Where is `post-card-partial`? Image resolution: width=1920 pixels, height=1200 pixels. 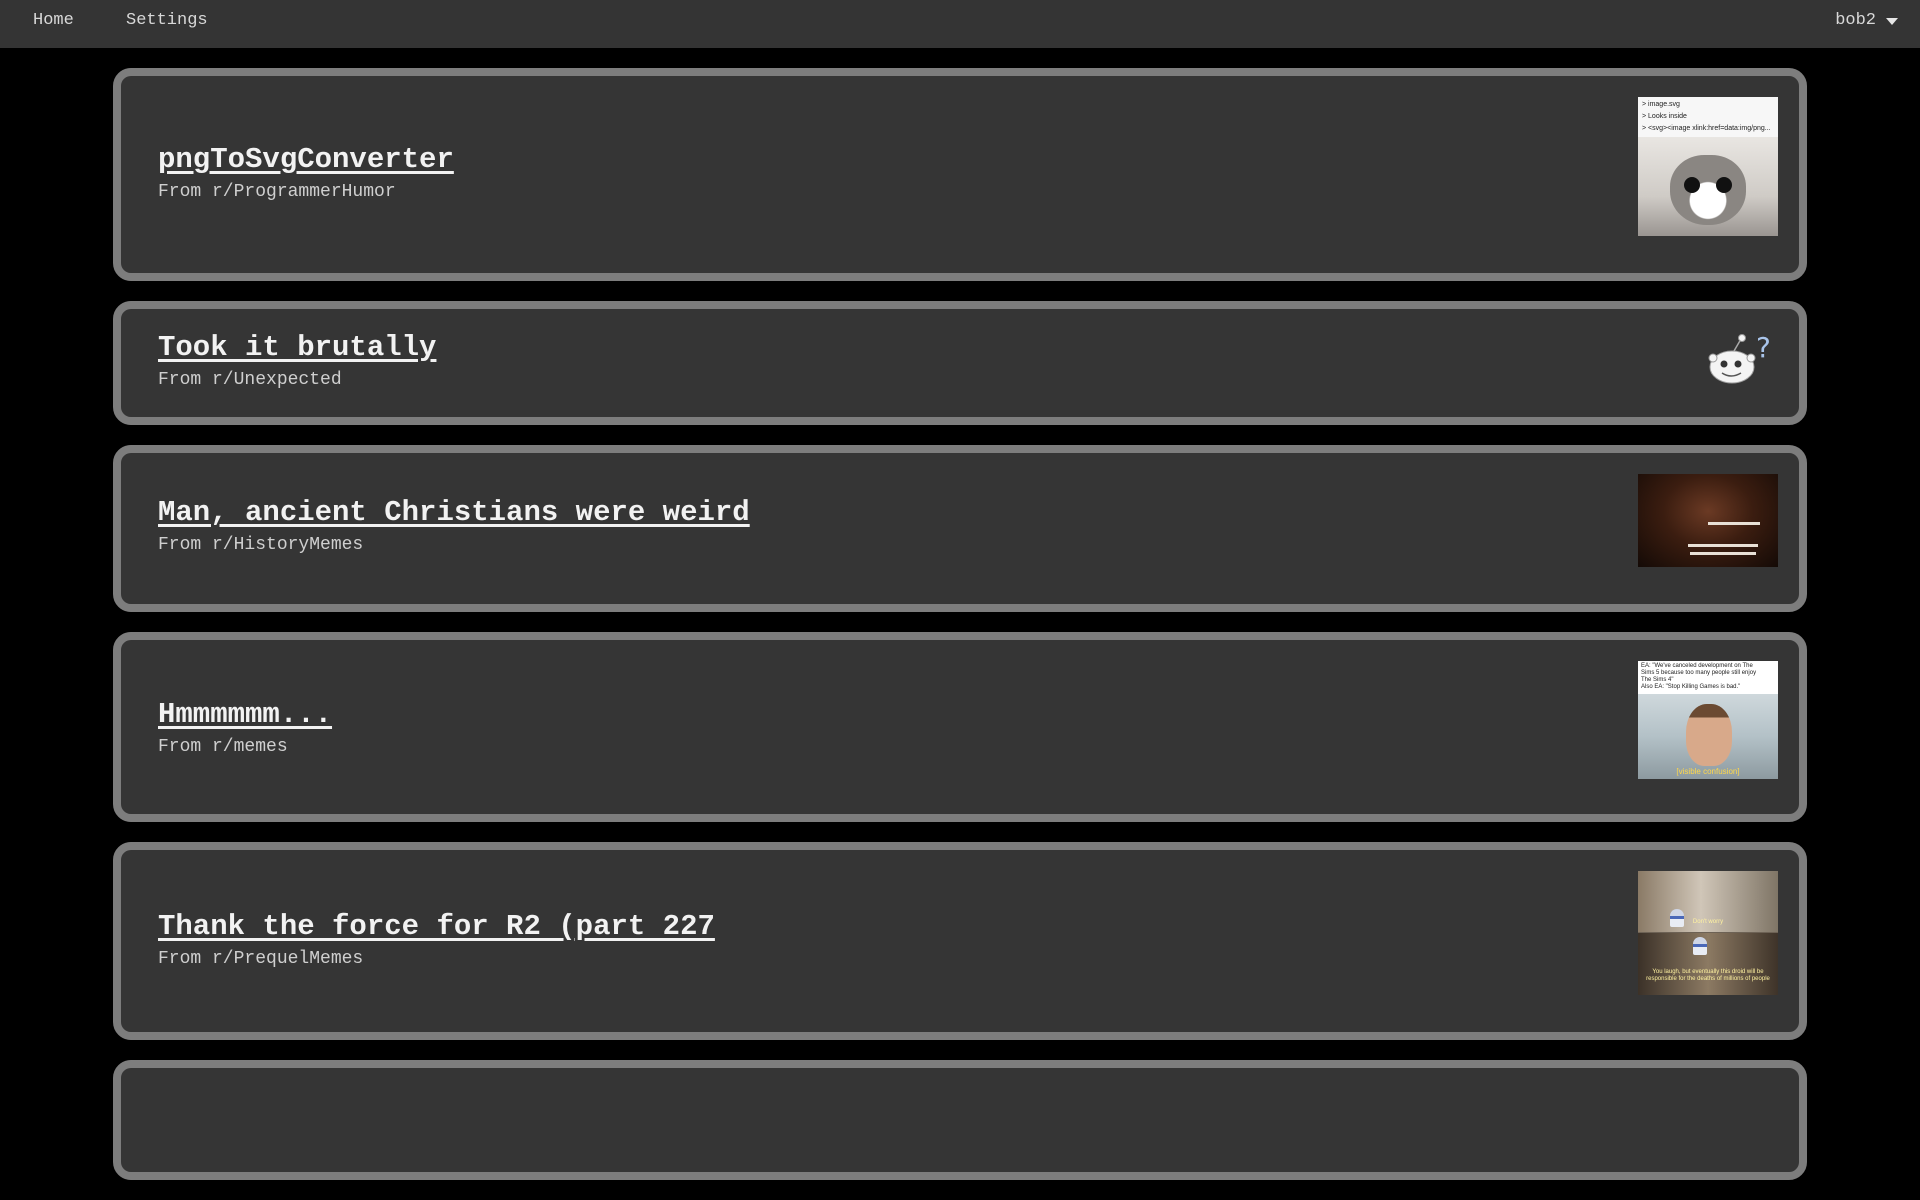 post-card-partial is located at coordinates (960, 1120).